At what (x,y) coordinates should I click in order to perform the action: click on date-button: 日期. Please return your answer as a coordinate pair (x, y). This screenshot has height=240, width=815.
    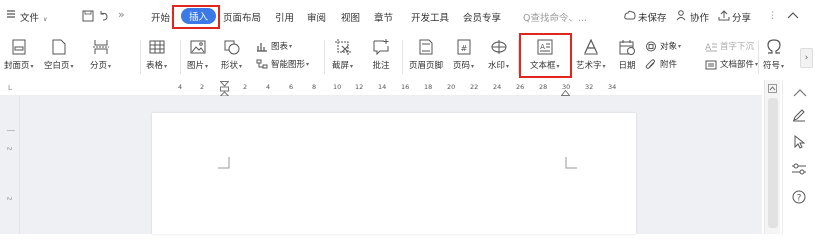
    Looking at the image, I should click on (627, 54).